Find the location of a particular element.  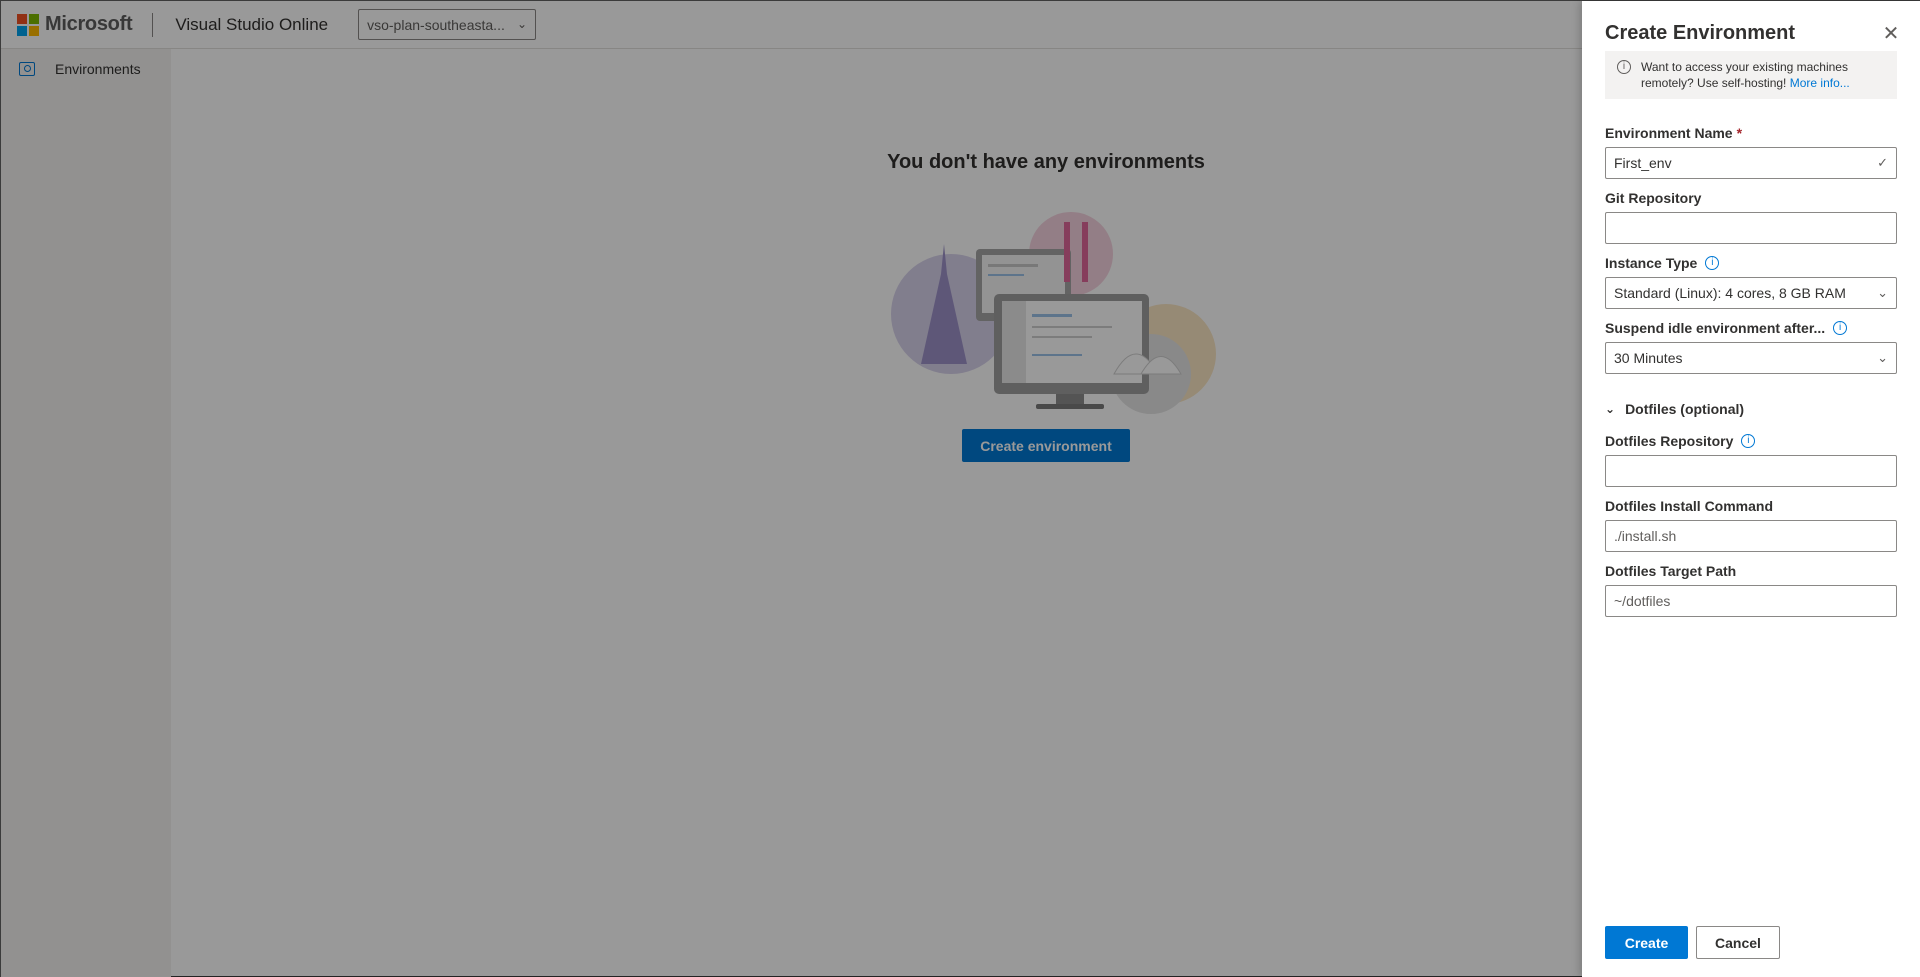

dotfiles-repo-label: Dotfiles Repository i is located at coordinates (1680, 441).